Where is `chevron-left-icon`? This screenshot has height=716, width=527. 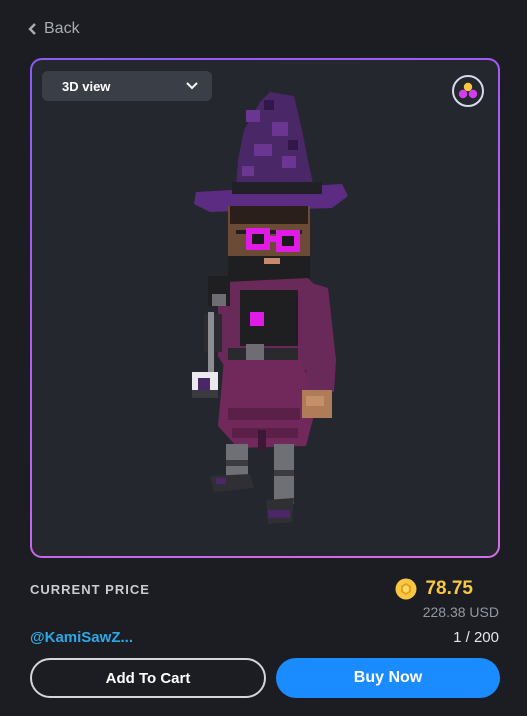 chevron-left-icon is located at coordinates (32, 29).